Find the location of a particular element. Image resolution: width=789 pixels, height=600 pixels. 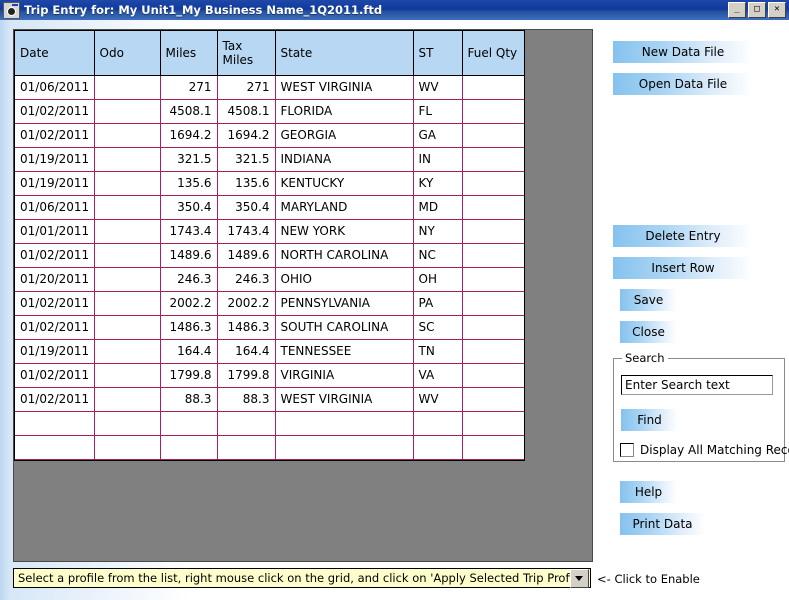

table-row: 01/02/2011 1694.2 1694.2 GEORGIA GA is located at coordinates (269, 135).